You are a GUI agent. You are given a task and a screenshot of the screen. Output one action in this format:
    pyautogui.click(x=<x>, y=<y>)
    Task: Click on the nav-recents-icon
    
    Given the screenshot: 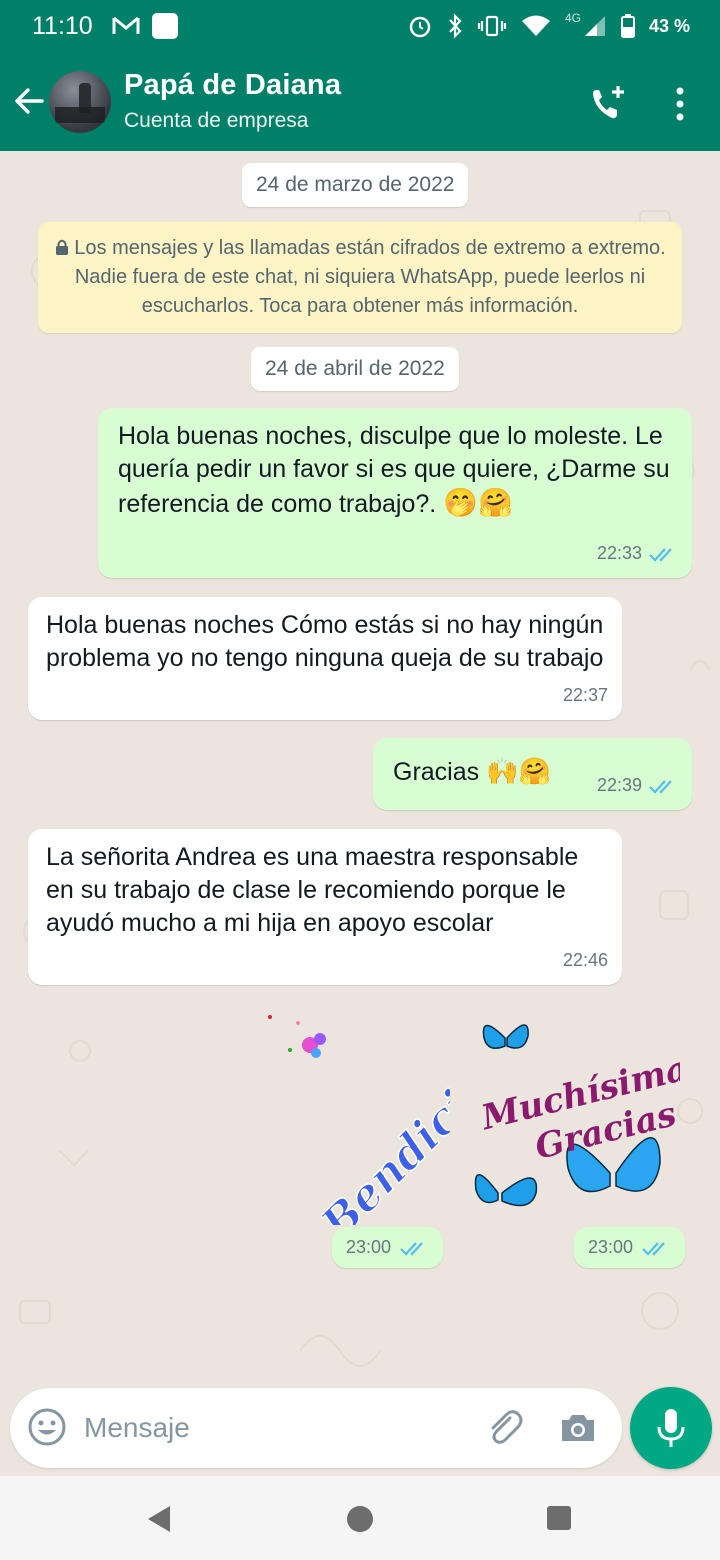 What is the action you would take?
    pyautogui.click(x=559, y=1518)
    